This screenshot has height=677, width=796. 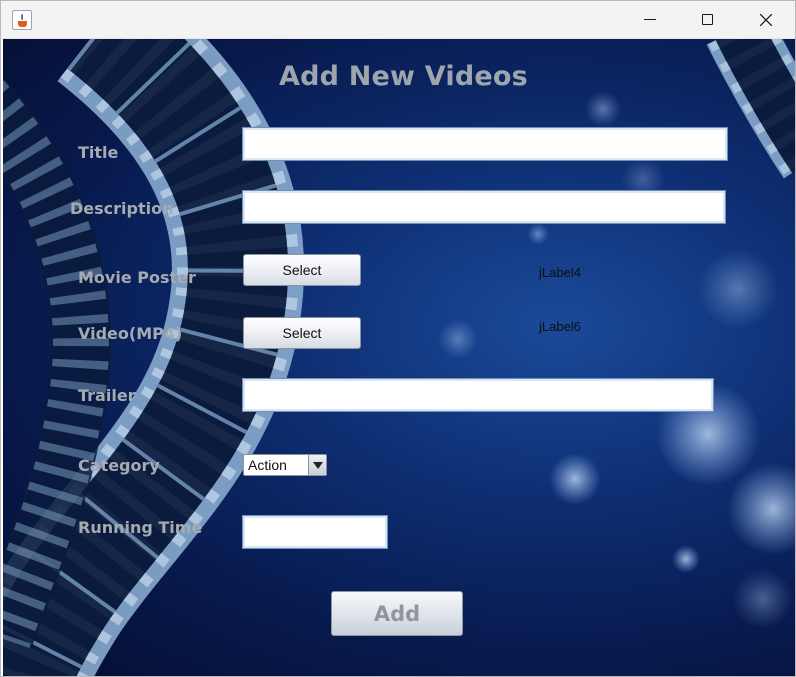 I want to click on poster-select-button: Select, so click(x=302, y=270).